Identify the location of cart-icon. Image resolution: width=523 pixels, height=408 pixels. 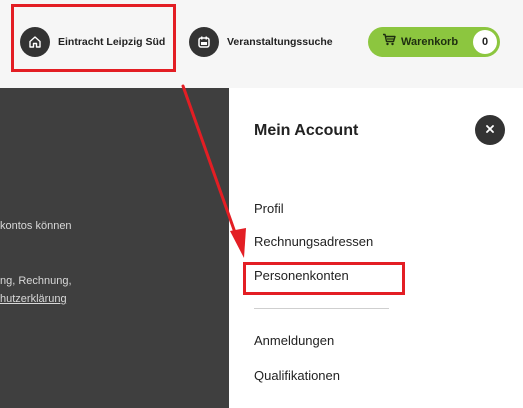
(389, 42).